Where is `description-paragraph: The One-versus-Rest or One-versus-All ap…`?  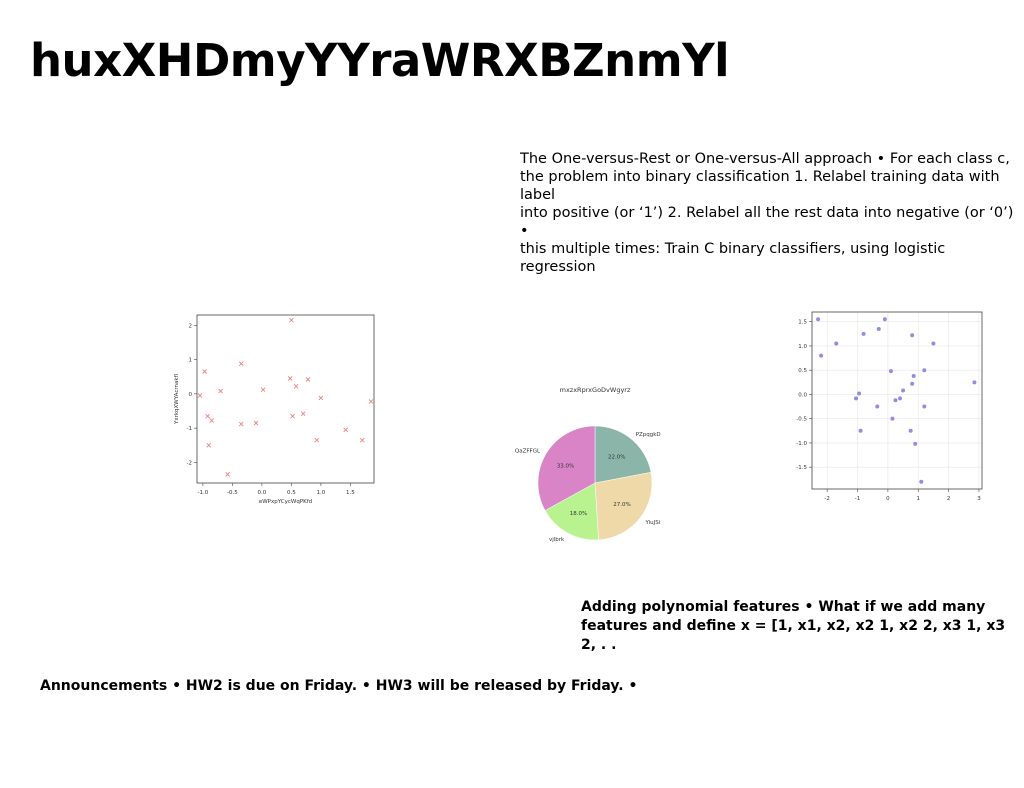 description-paragraph: The One-versus-Rest or One-versus-All ap… is located at coordinates (767, 213).